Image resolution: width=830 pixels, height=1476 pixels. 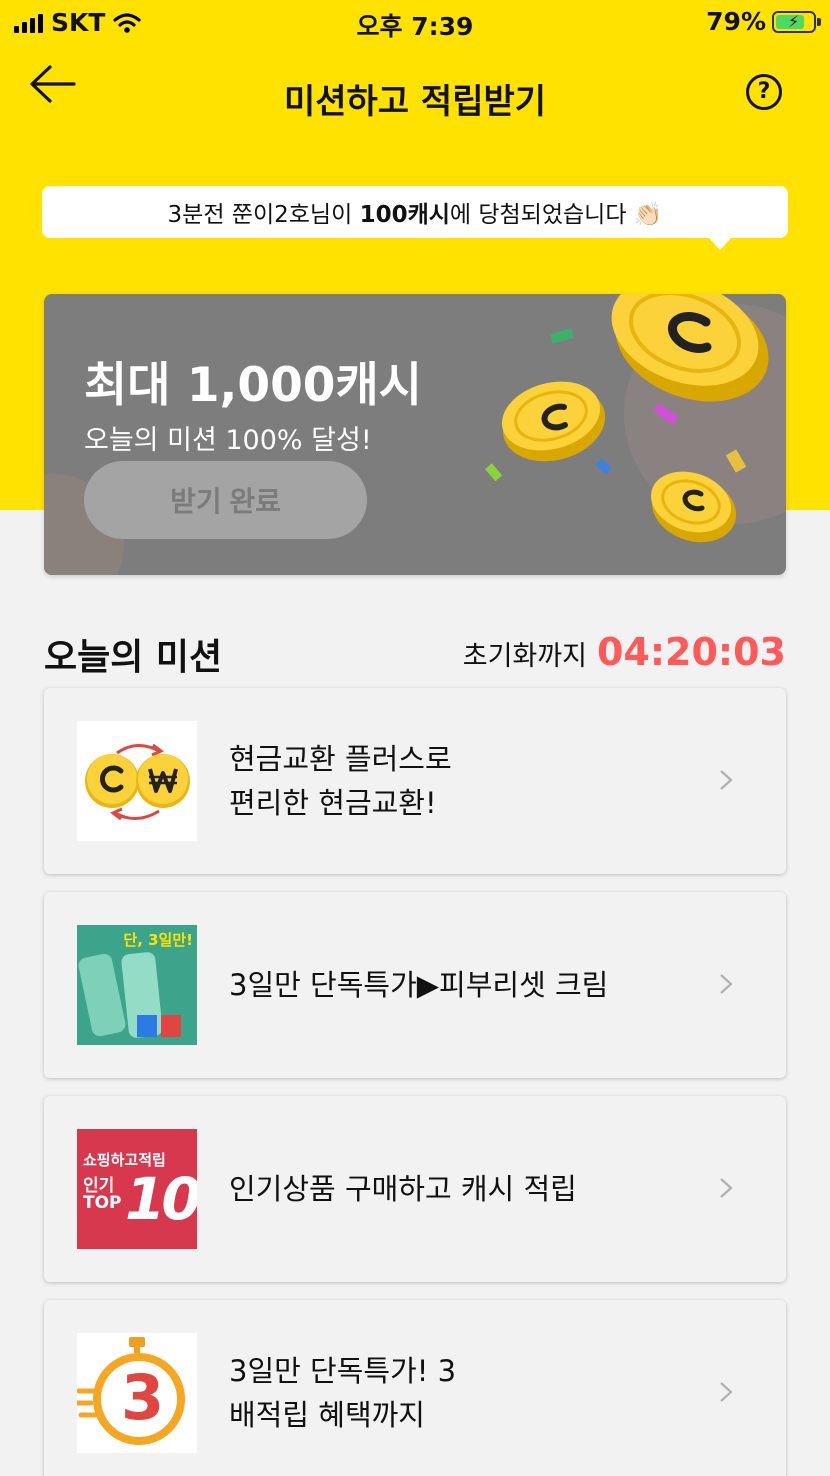 I want to click on ticker-highlight: 100캐시, so click(x=404, y=215).